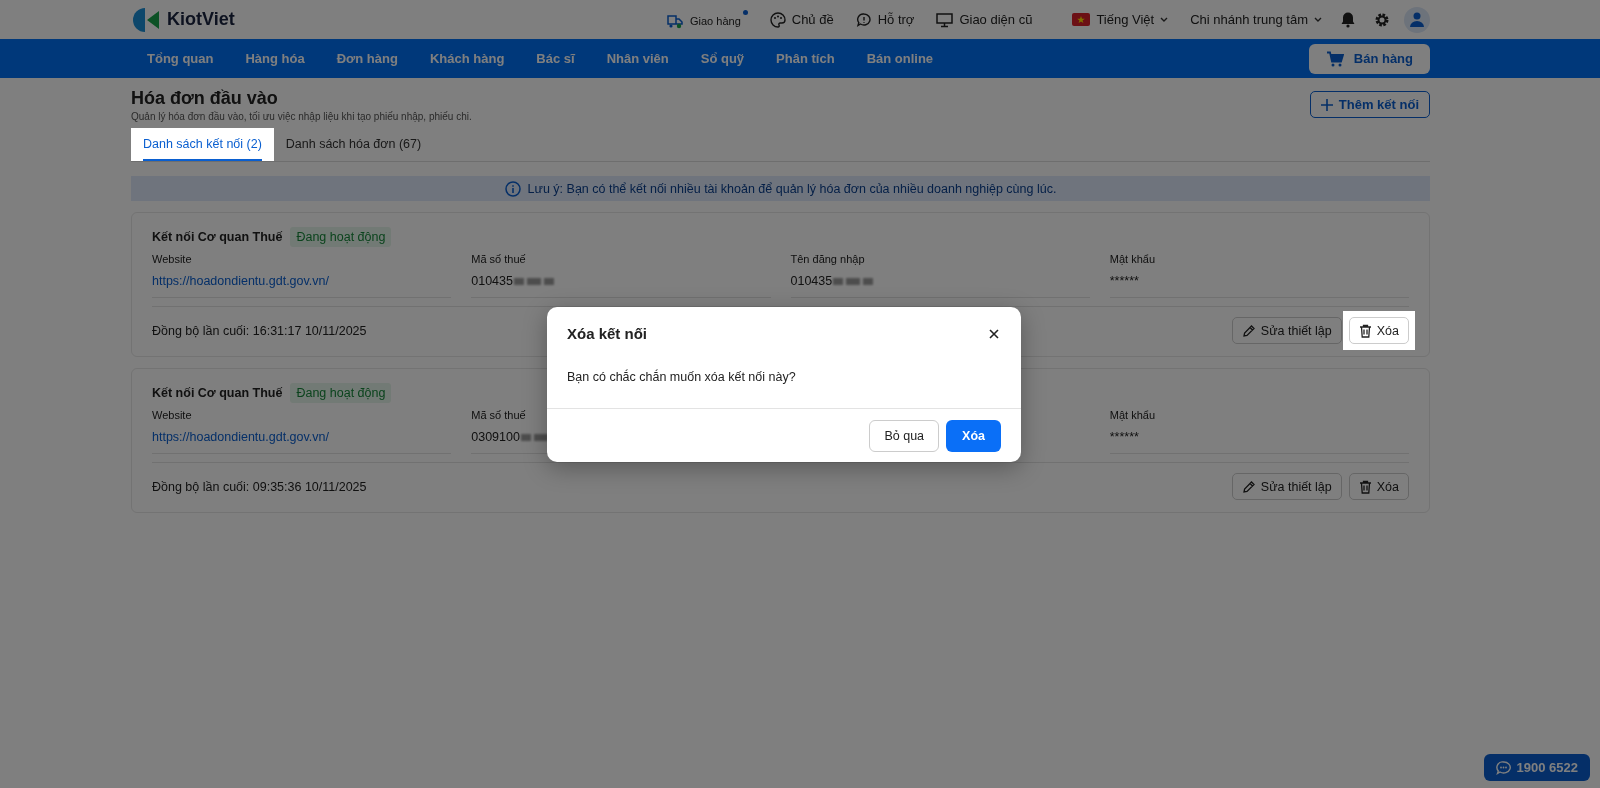  I want to click on nav-item: Khách hàng, so click(467, 58).